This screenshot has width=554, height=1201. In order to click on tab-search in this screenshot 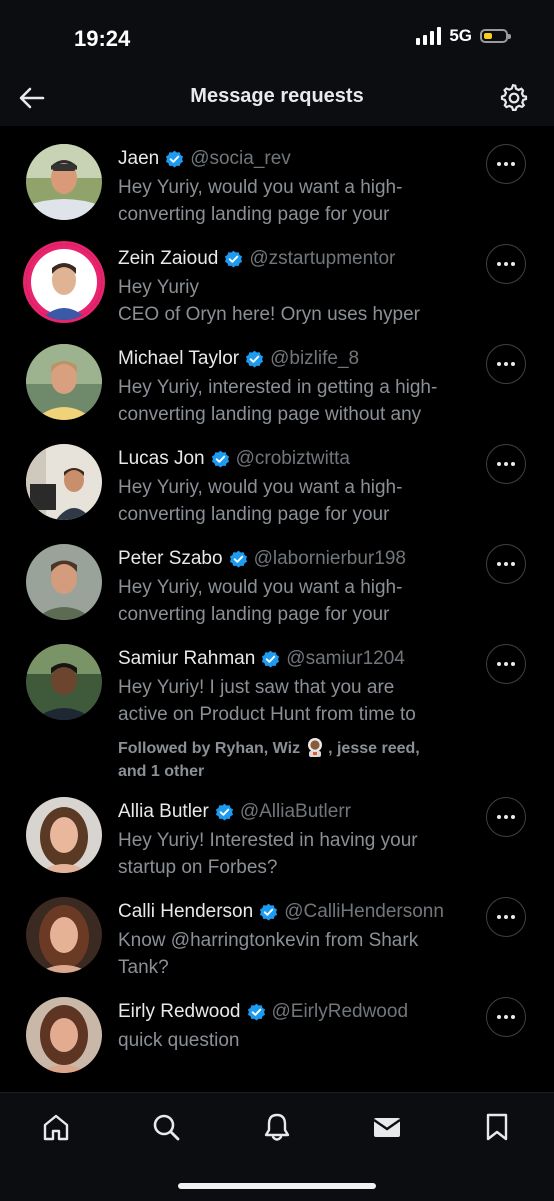, I will do `click(166, 1127)`.